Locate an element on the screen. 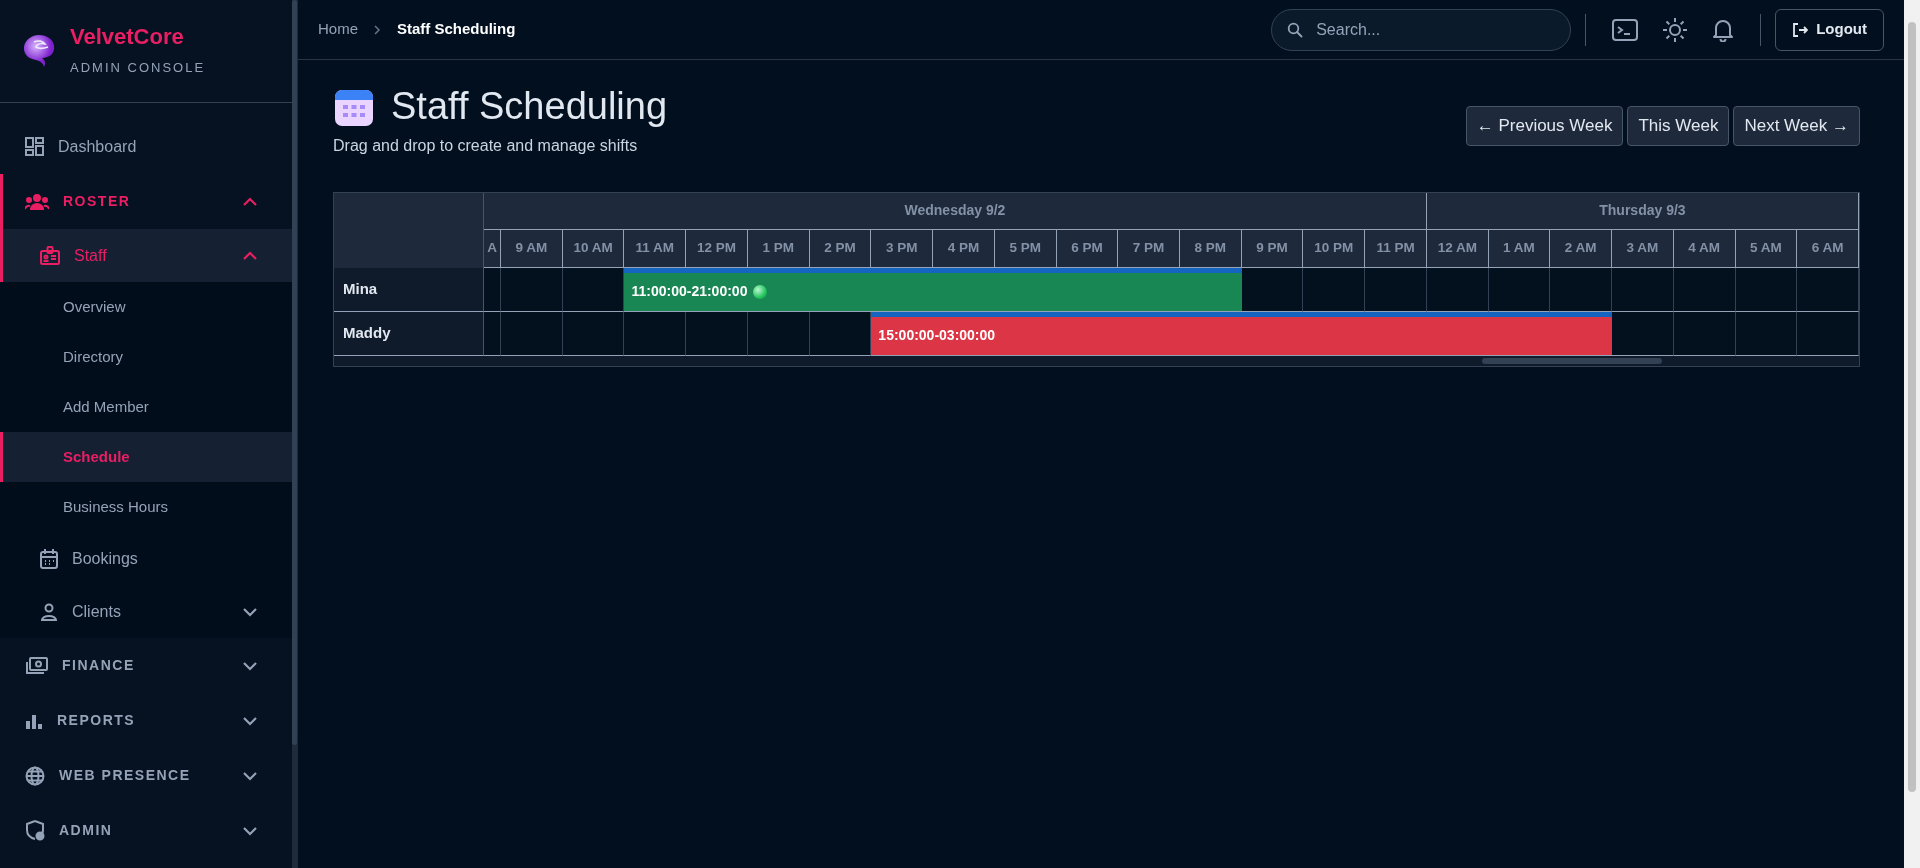 This screenshot has width=1920, height=868. sun-icon is located at coordinates (1675, 29).